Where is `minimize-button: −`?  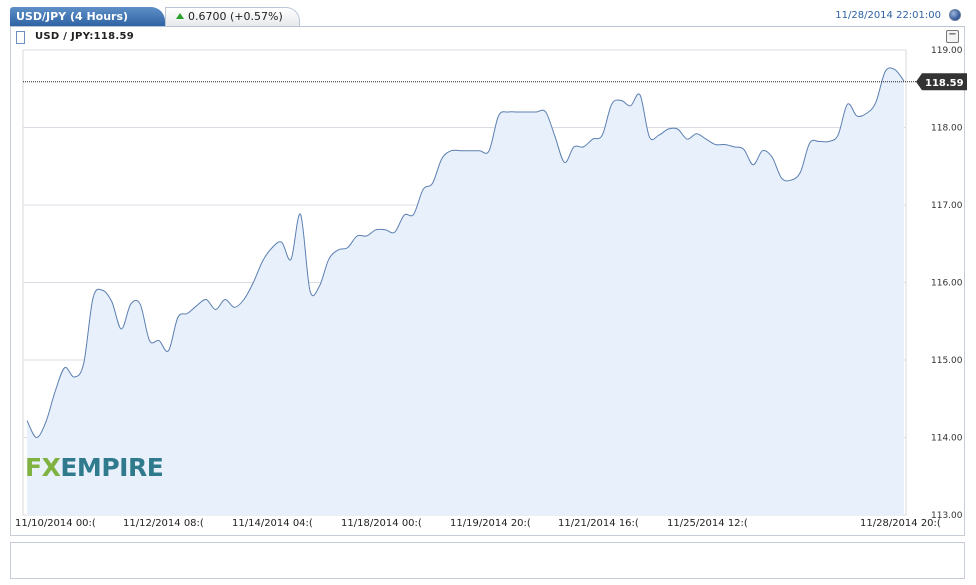 minimize-button: − is located at coordinates (952, 36).